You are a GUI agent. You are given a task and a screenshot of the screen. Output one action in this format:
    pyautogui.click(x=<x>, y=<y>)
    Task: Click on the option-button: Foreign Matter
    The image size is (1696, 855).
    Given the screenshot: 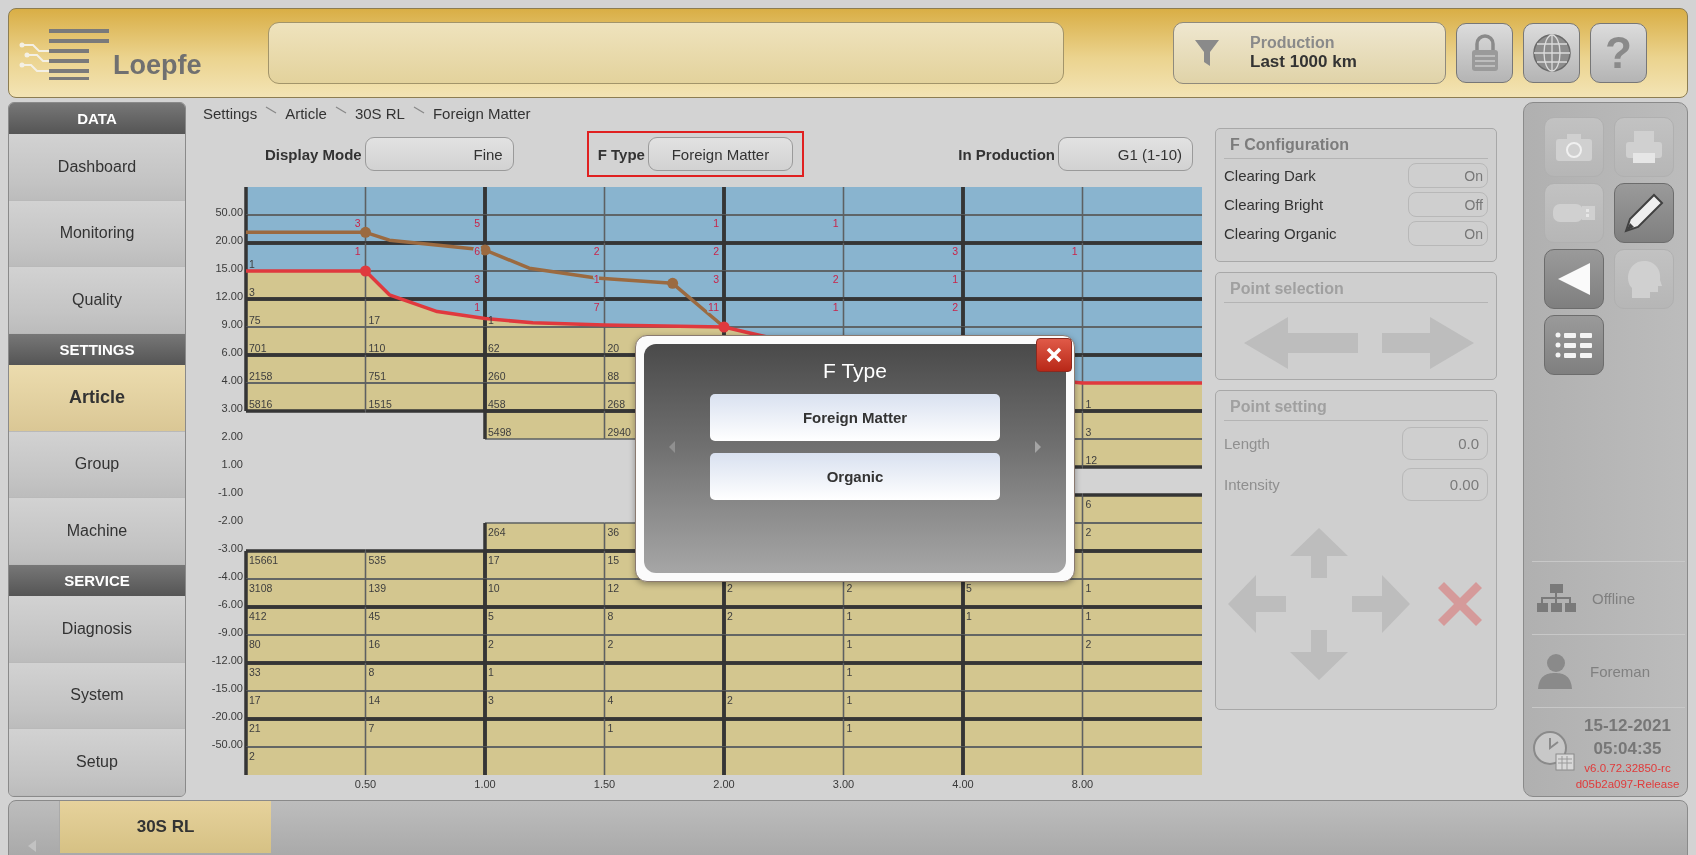 What is the action you would take?
    pyautogui.click(x=855, y=417)
    